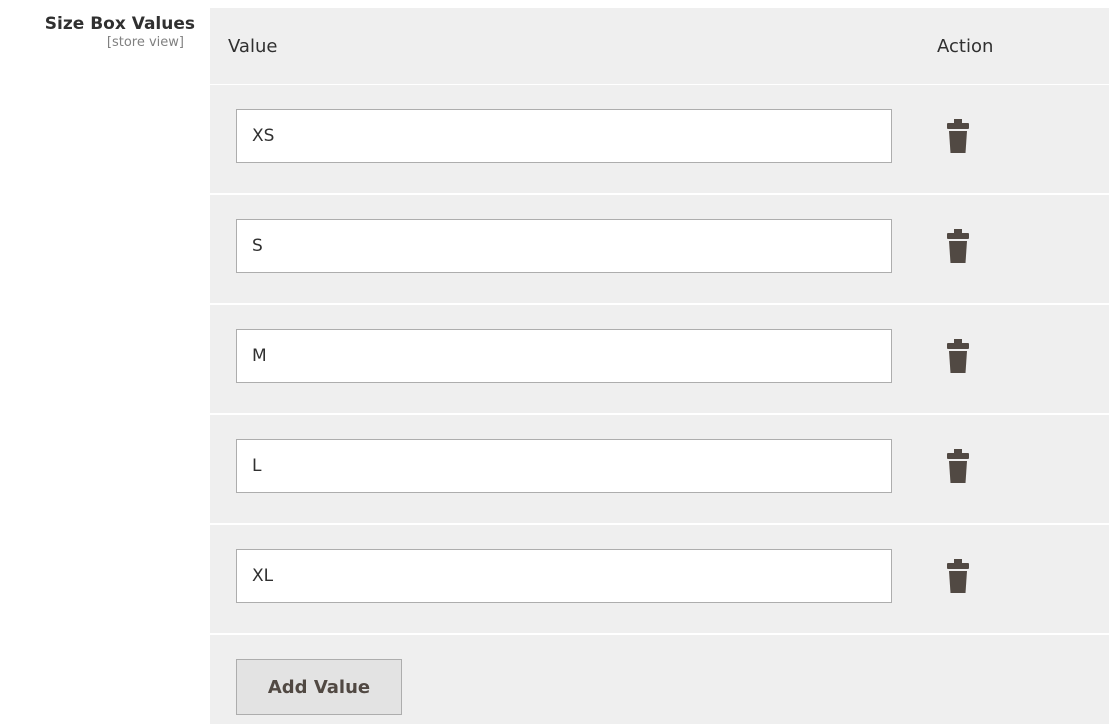 Image resolution: width=1109 pixels, height=724 pixels. What do you see at coordinates (965, 46) in the screenshot?
I see `column-header-action: Action` at bounding box center [965, 46].